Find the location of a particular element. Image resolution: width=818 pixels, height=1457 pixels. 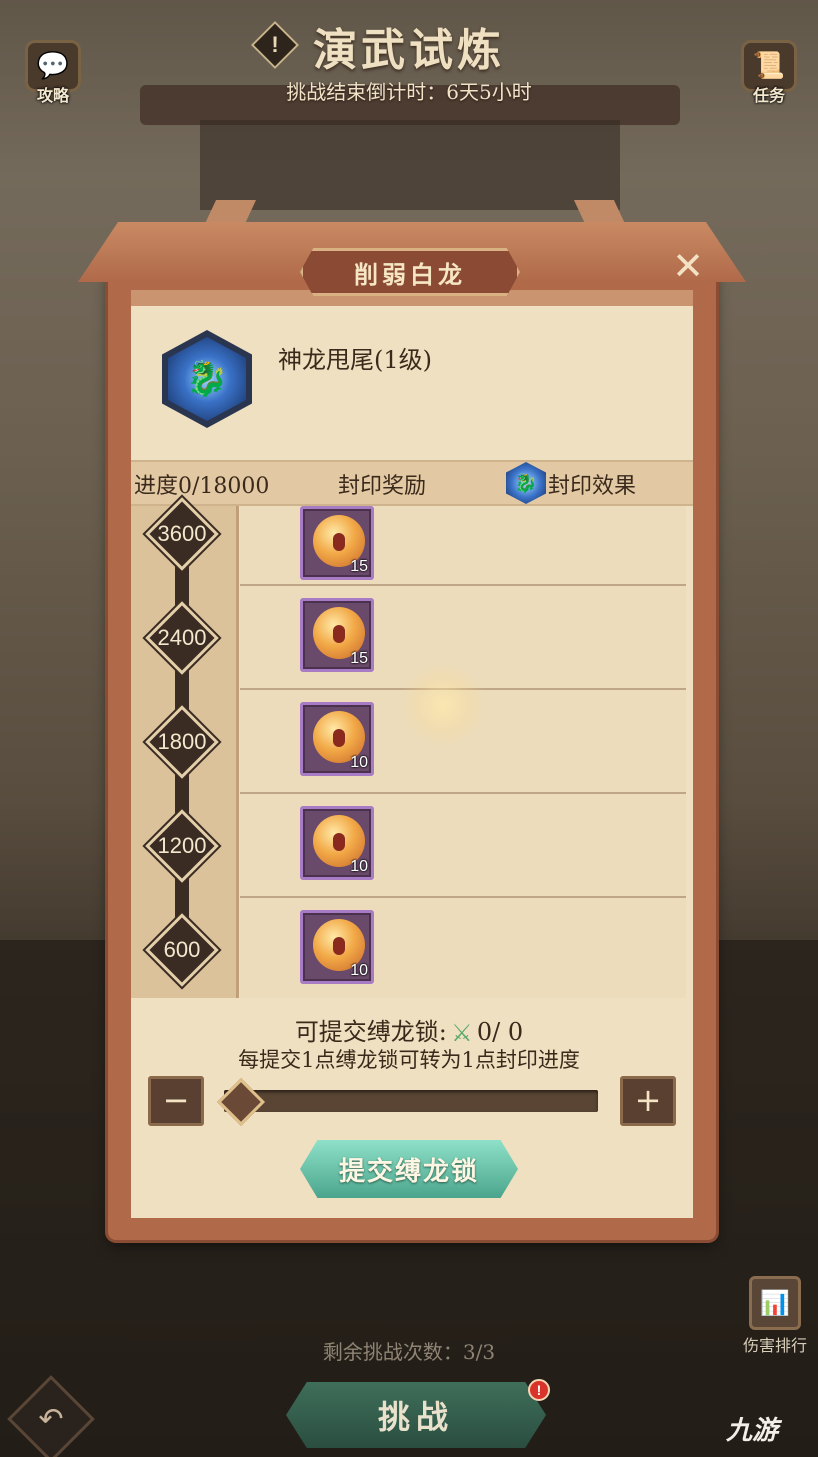

submittable-label: 可提交缚龙锁: is located at coordinates (370, 1032).